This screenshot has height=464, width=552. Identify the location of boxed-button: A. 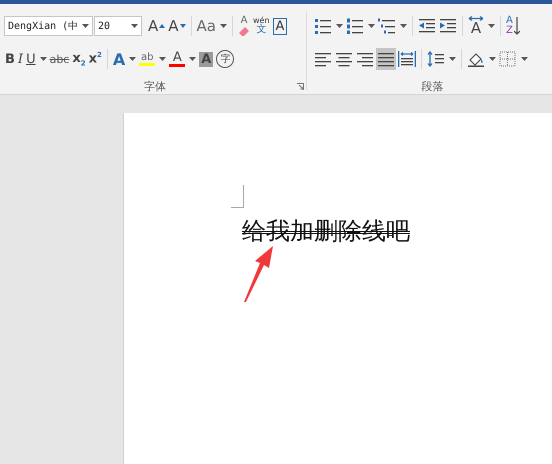
(280, 26).